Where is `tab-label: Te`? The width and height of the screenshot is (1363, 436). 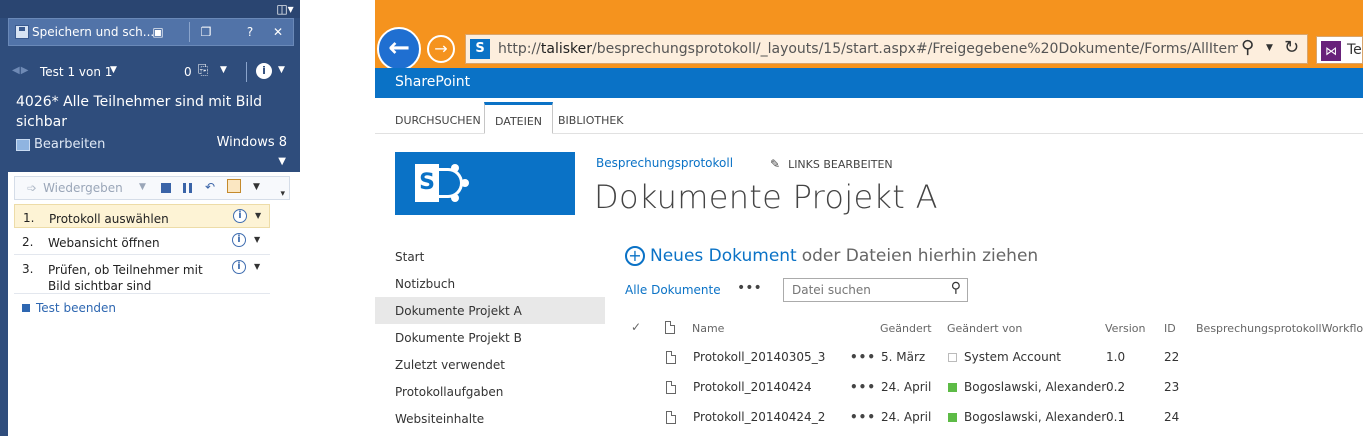 tab-label: Te is located at coordinates (1354, 50).